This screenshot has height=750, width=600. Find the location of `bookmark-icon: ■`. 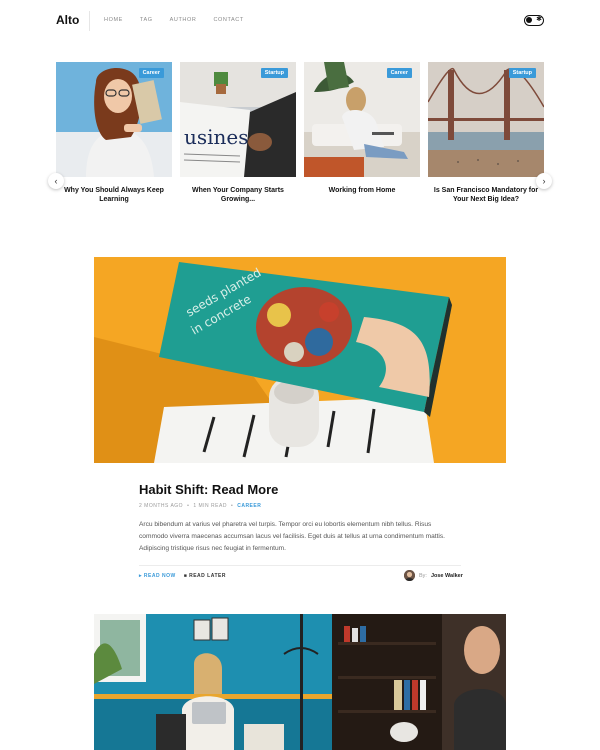

bookmark-icon: ■ is located at coordinates (185, 576).